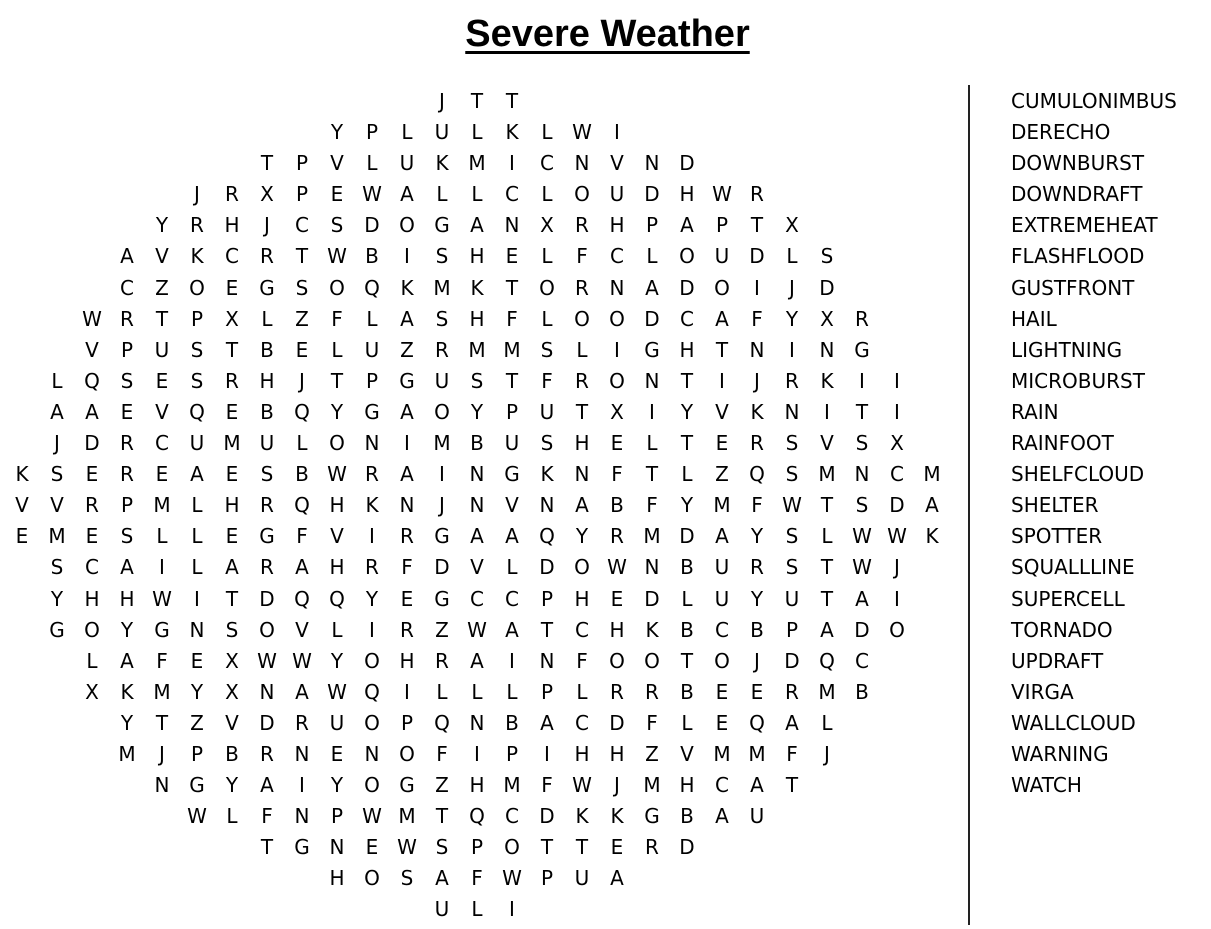 The image size is (1211, 929). What do you see at coordinates (267, 661) in the screenshot?
I see `grid-letter: W` at bounding box center [267, 661].